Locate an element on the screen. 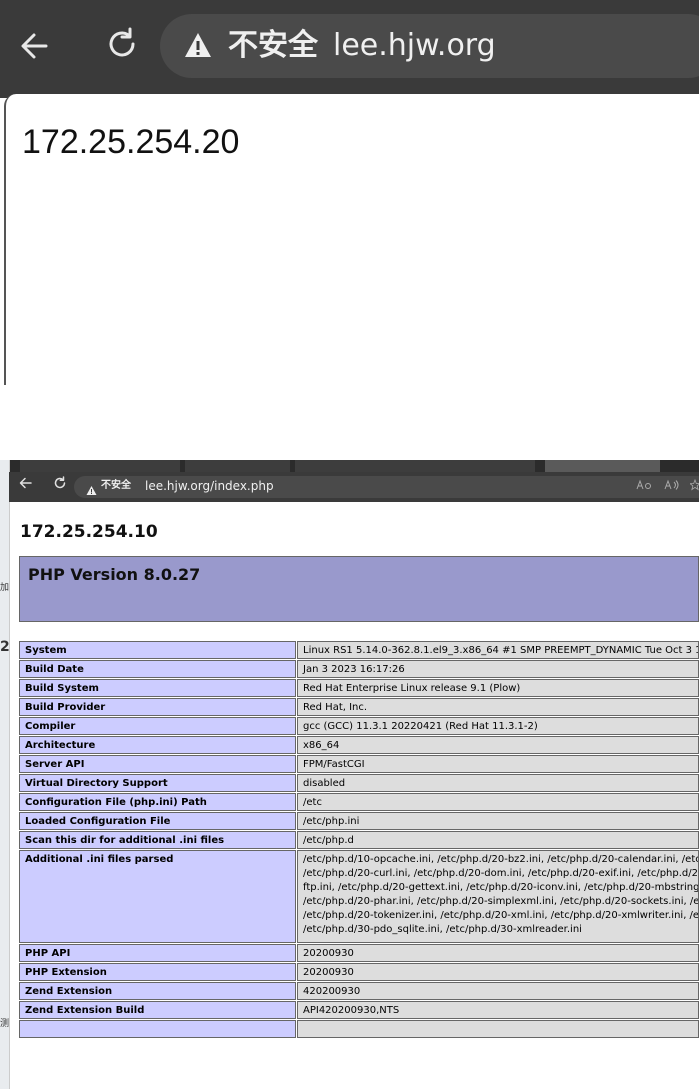 This screenshot has height=1089, width=699. row-value: FPM/FastCGI is located at coordinates (498, 764).